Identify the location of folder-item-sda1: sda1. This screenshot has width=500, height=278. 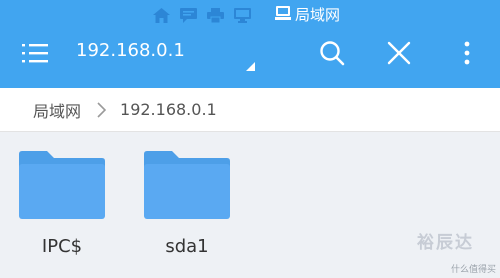
(187, 203).